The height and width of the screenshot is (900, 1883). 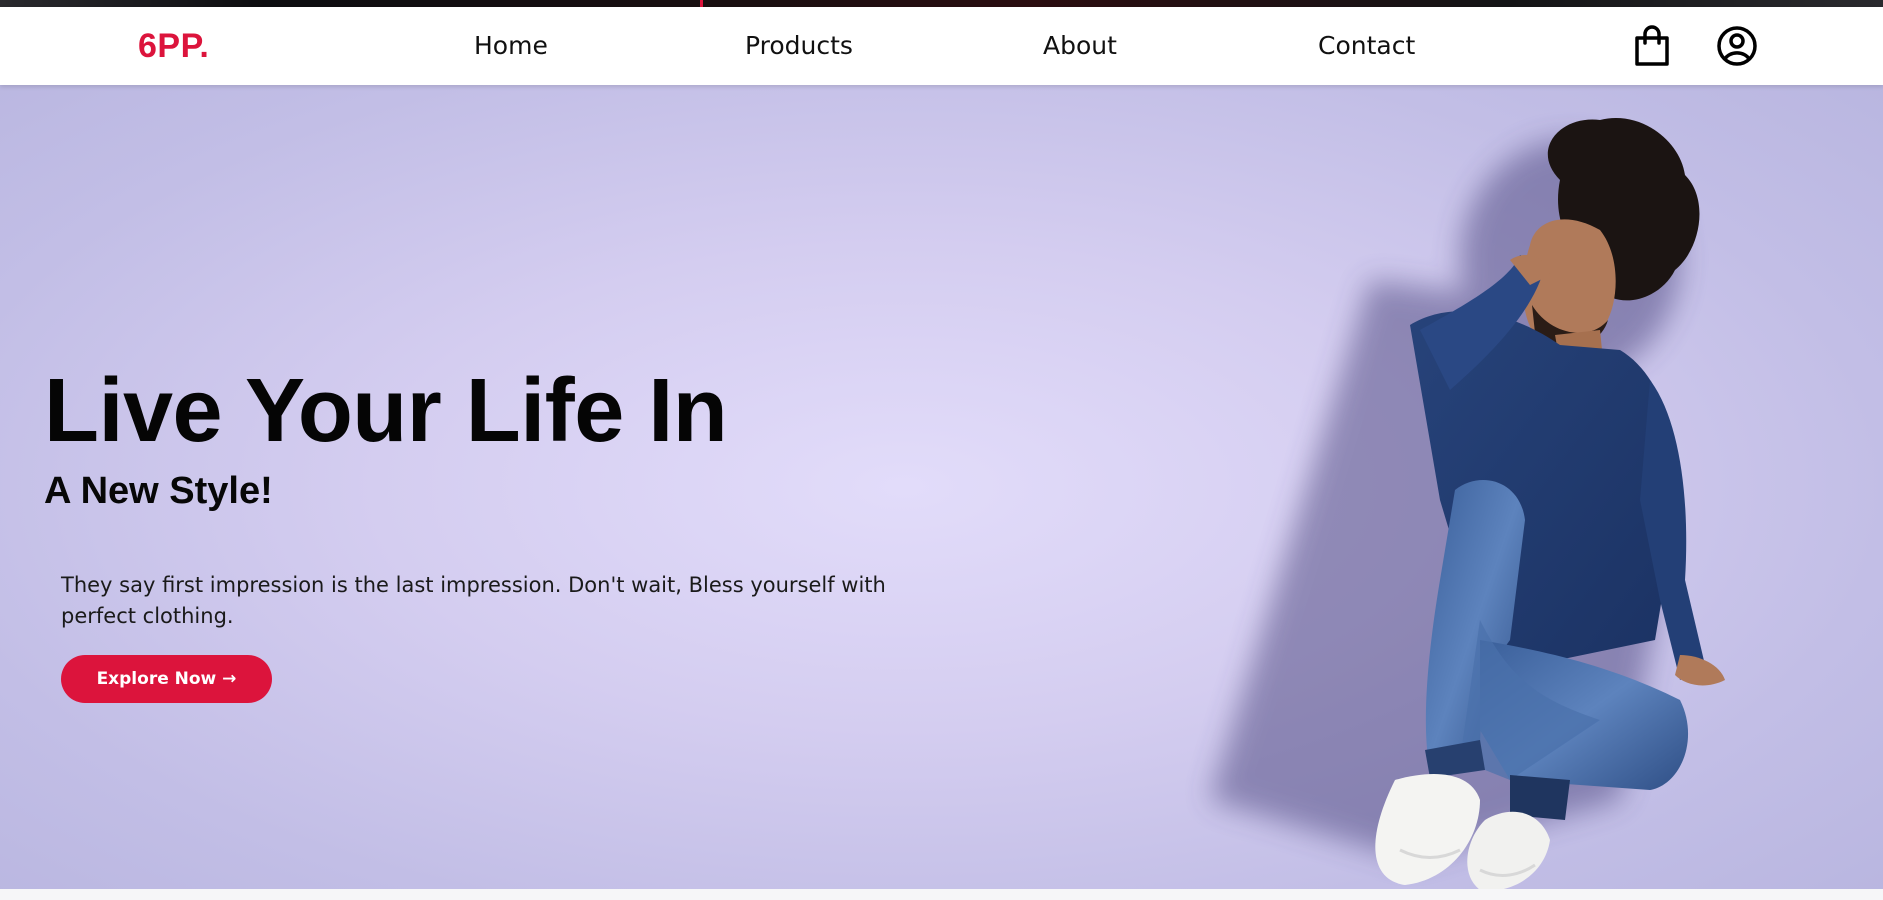 What do you see at coordinates (799, 45) in the screenshot?
I see `nav-link-products: Products` at bounding box center [799, 45].